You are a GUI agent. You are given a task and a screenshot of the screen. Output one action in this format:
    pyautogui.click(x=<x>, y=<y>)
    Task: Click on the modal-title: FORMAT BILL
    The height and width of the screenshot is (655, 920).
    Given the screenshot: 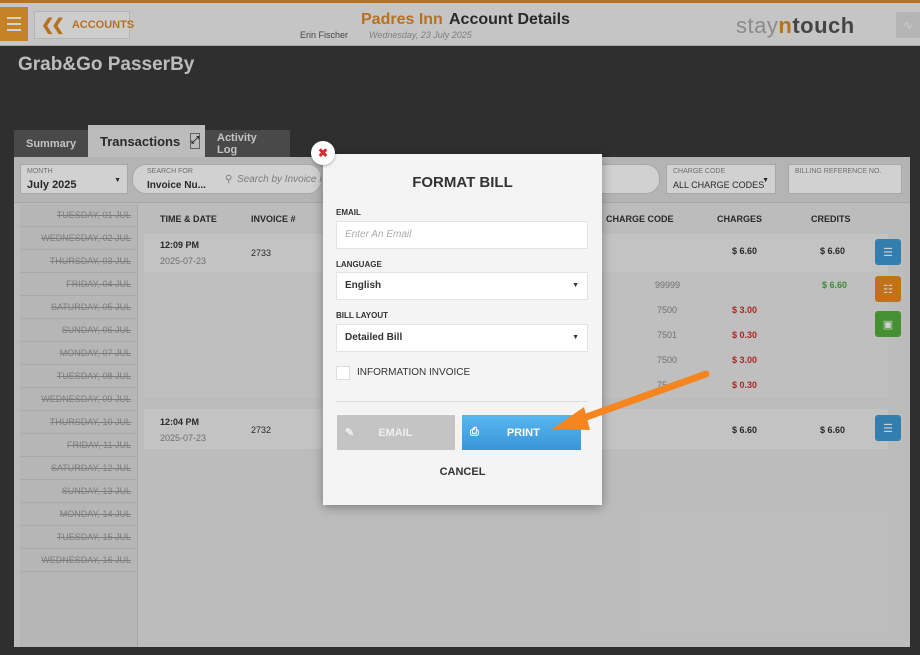 What is the action you would take?
    pyautogui.click(x=462, y=182)
    